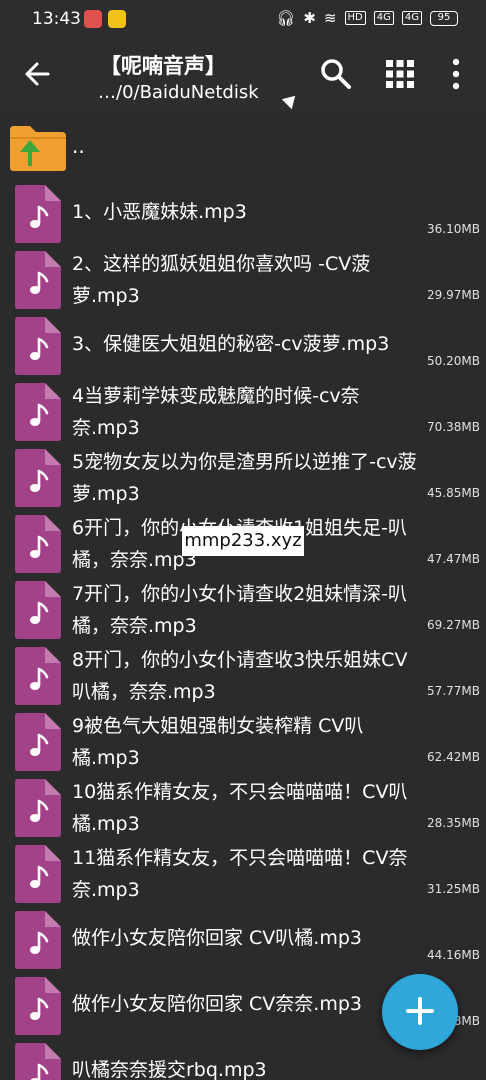 Image resolution: width=486 pixels, height=1080 pixels. What do you see at coordinates (159, 212) in the screenshot?
I see `file-name: 1、小恶魔妹妹.mp3` at bounding box center [159, 212].